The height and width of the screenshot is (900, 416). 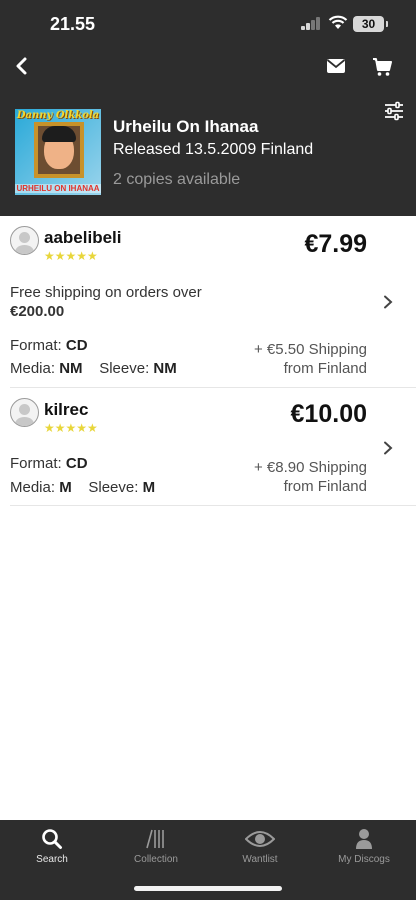 What do you see at coordinates (82, 238) in the screenshot?
I see `seller-name: aabelibeli` at bounding box center [82, 238].